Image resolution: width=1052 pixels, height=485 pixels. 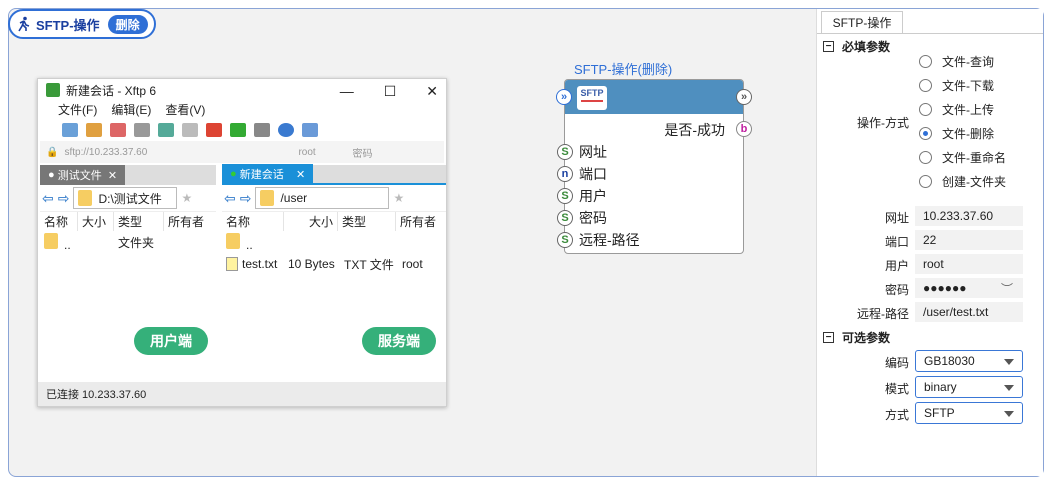 I want to click on remote-path-label: 远程-路径, so click(x=883, y=314).